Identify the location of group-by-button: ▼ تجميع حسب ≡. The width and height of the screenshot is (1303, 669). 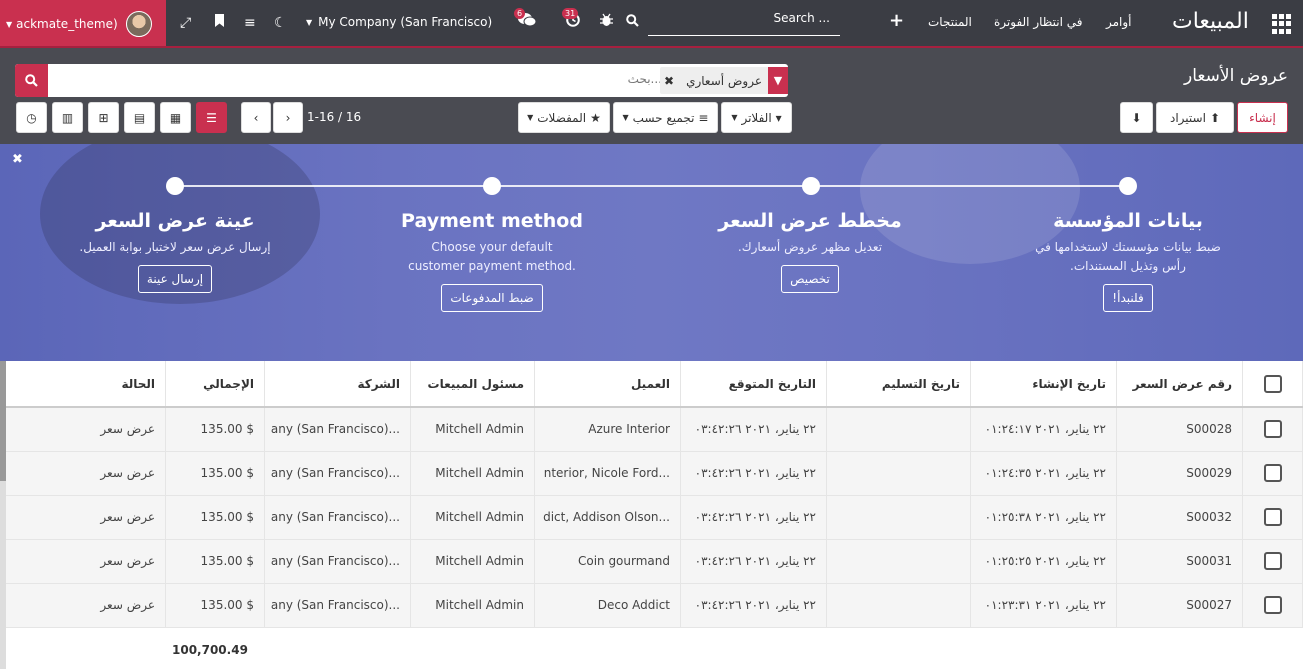
(665, 117).